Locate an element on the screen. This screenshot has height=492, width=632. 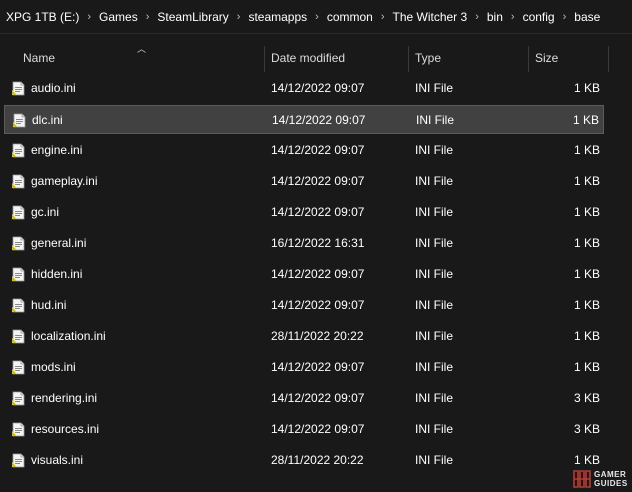
file-row: gc.ini 14/12/2022 09:07 INI File 1 KB is located at coordinates (304, 212).